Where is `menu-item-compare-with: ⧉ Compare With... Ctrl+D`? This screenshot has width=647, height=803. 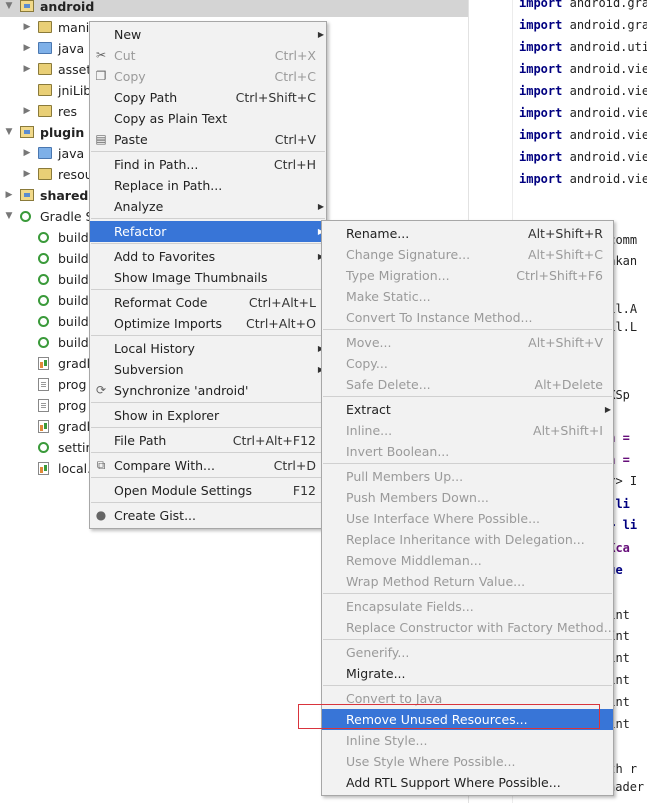
menu-item-compare-with: ⧉ Compare With... Ctrl+D is located at coordinates (208, 465).